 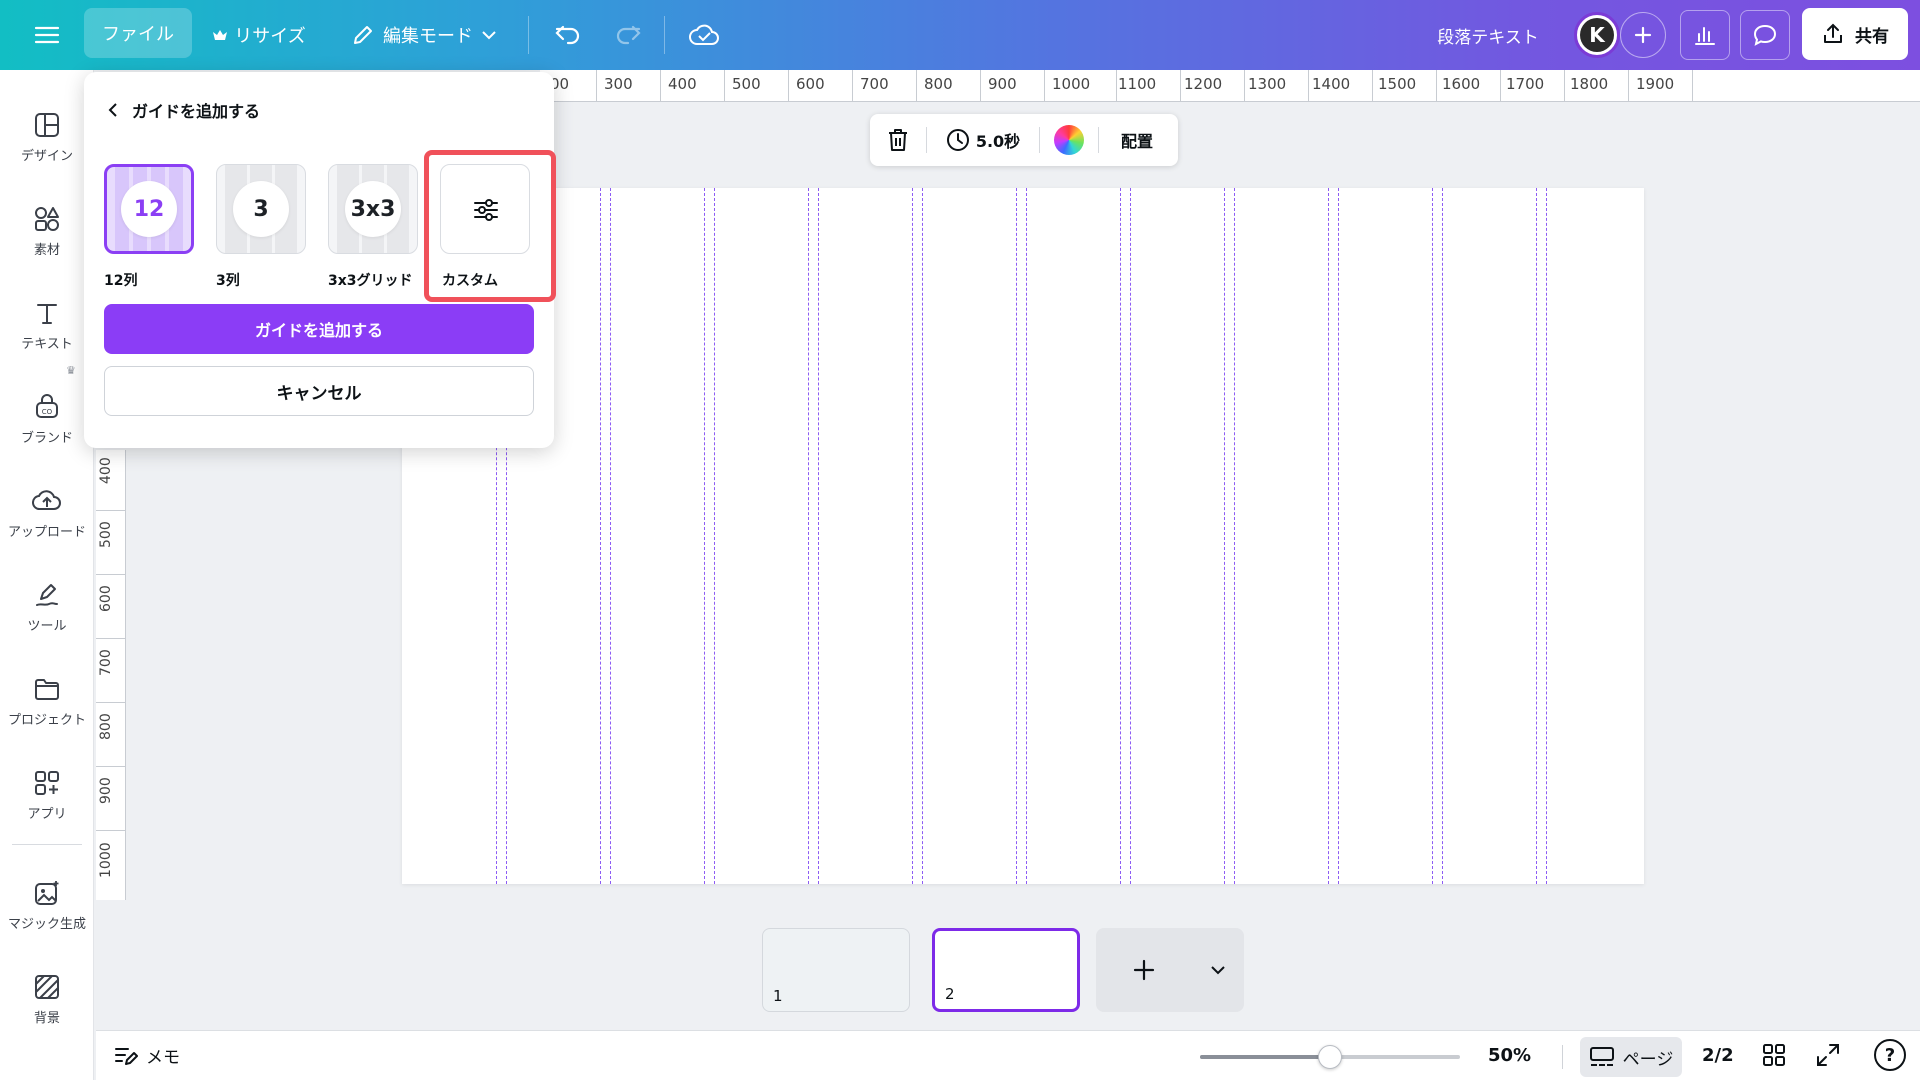 What do you see at coordinates (704, 35) in the screenshot?
I see `save-status-button` at bounding box center [704, 35].